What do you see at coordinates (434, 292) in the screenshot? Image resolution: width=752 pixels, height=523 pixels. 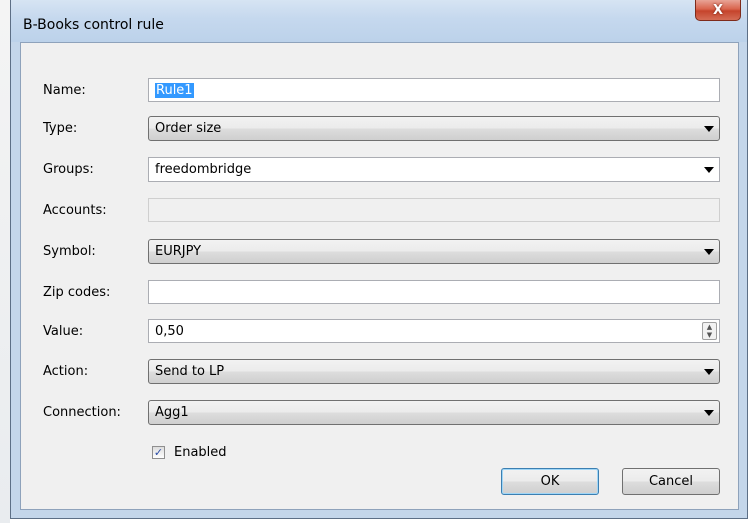 I see `zip-codes-input` at bounding box center [434, 292].